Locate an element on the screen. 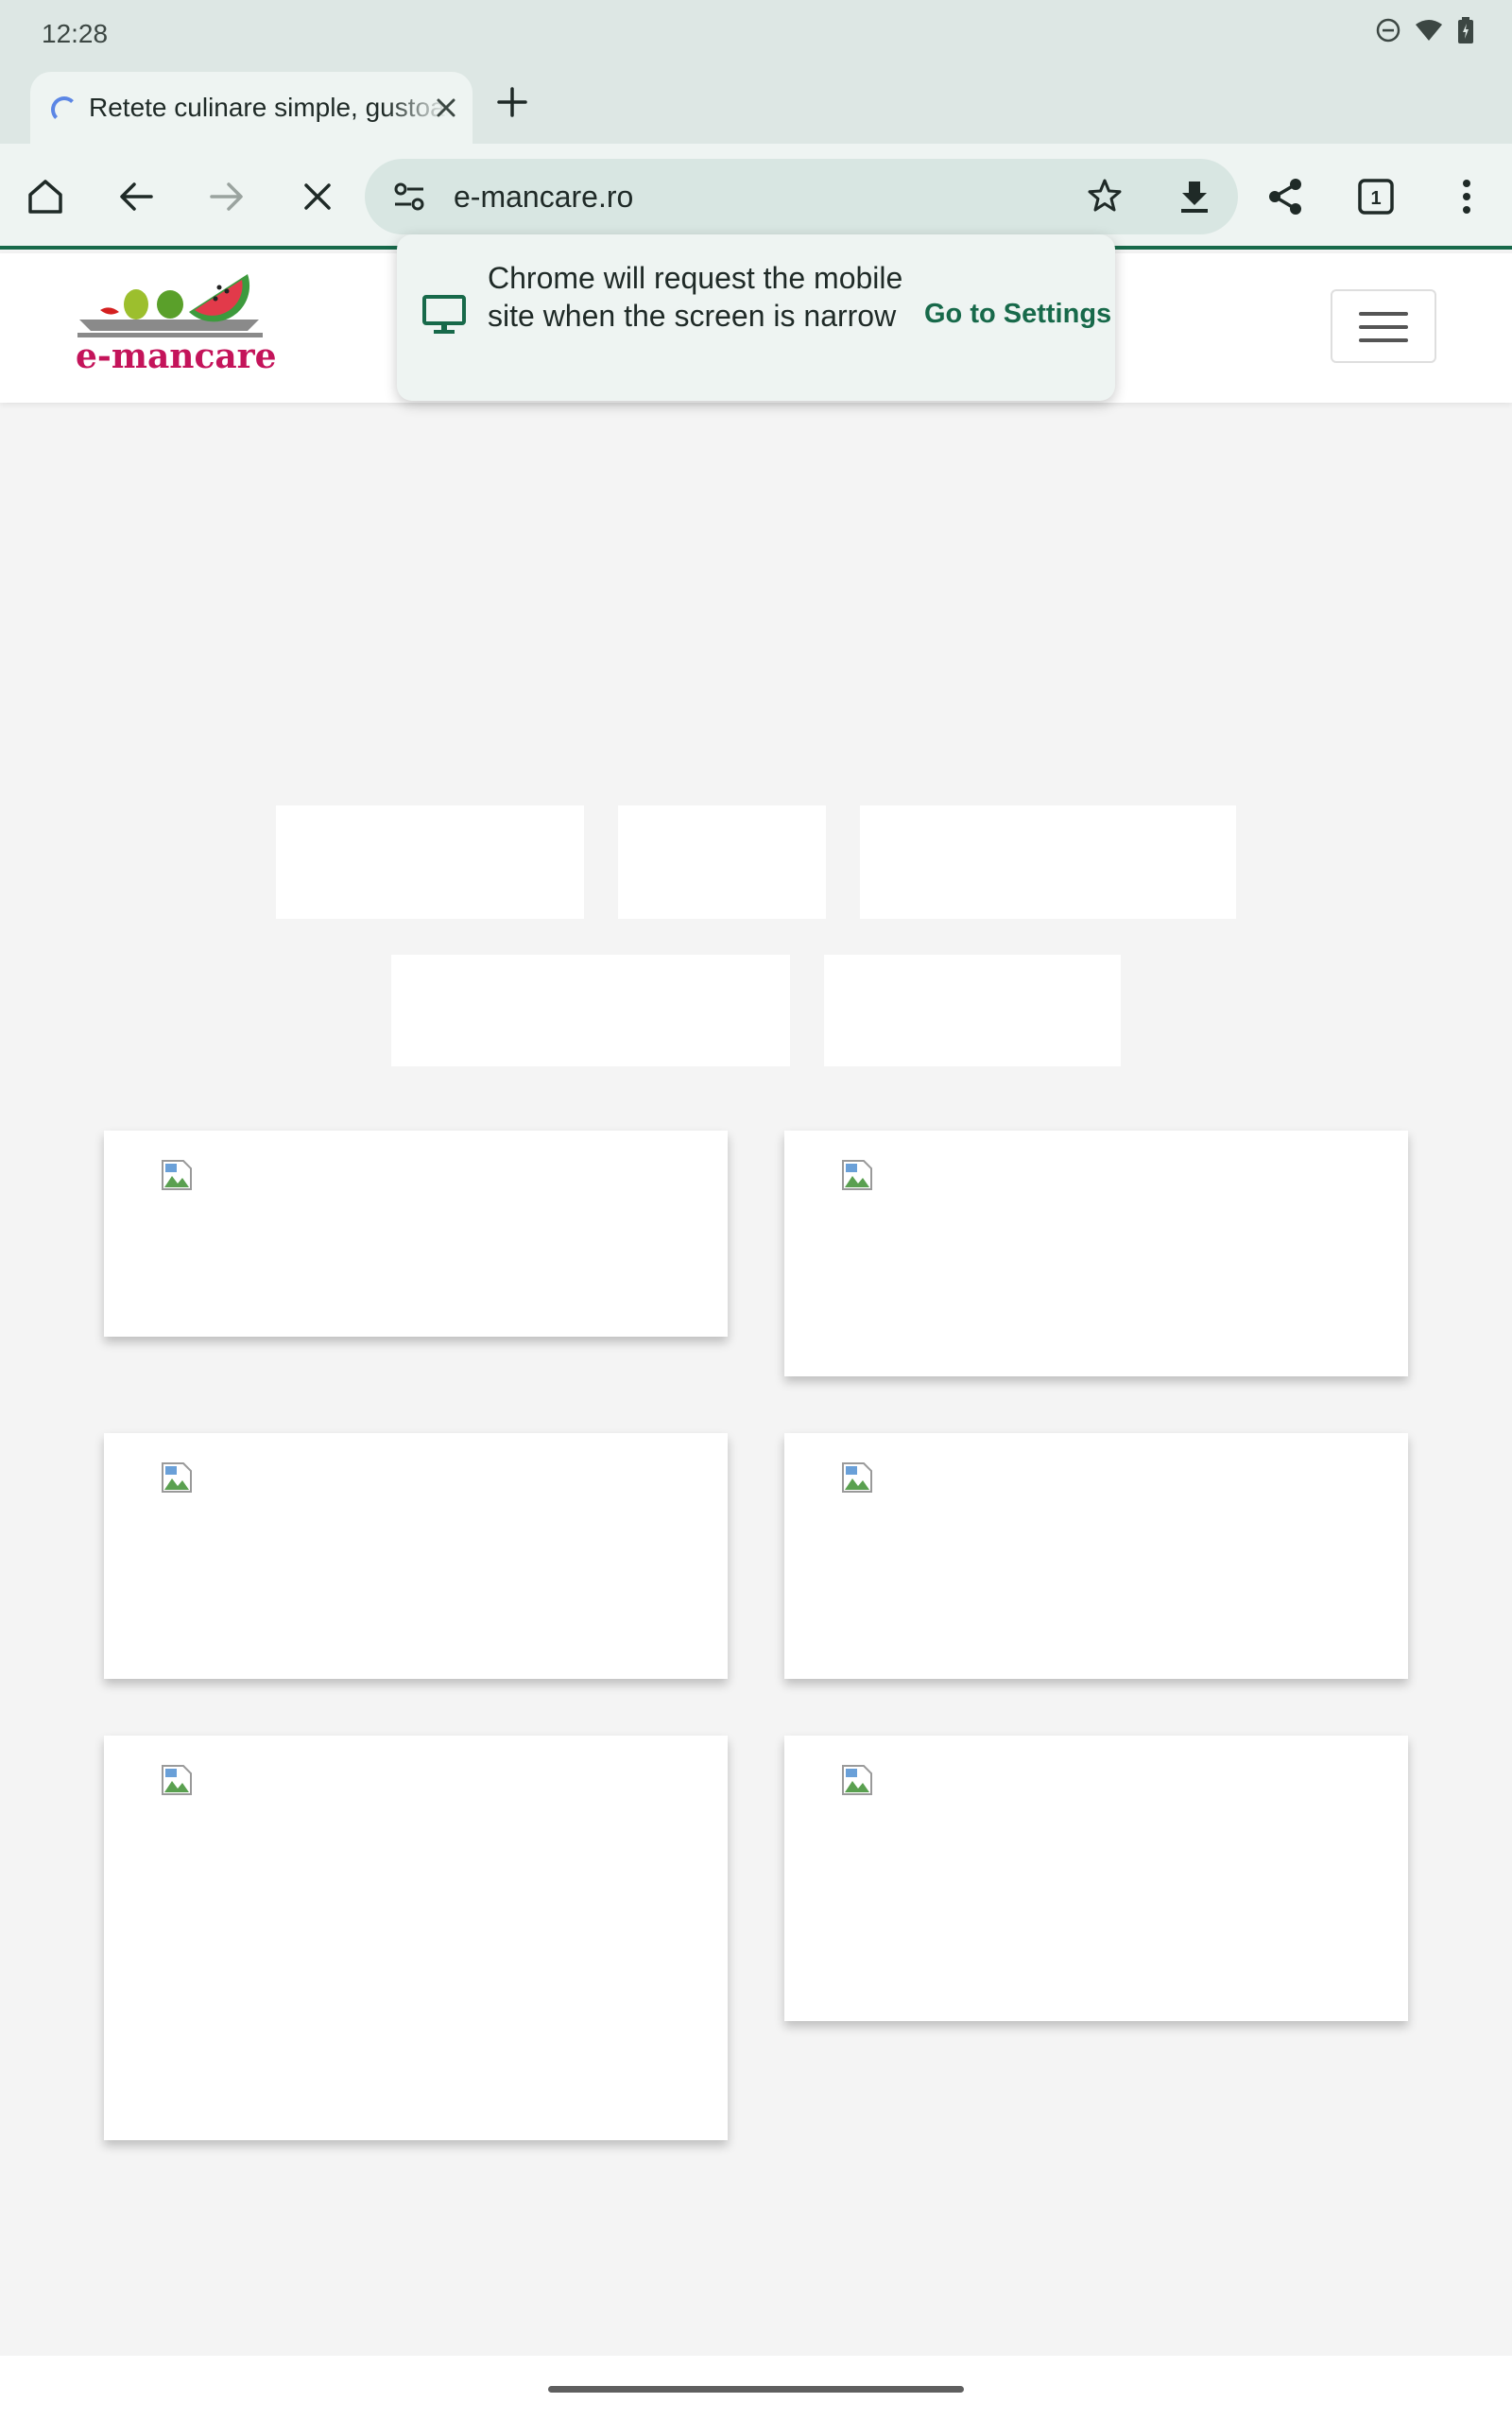 The height and width of the screenshot is (2420, 1512). new-tab-icon is located at coordinates (512, 104).